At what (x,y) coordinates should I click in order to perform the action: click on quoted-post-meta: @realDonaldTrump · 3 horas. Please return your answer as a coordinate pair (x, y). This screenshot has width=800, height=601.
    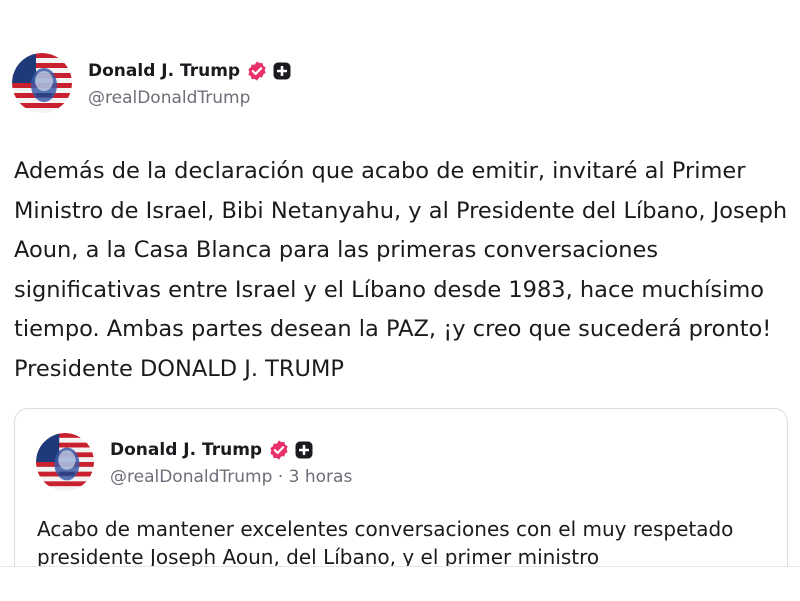
    Looking at the image, I should click on (231, 477).